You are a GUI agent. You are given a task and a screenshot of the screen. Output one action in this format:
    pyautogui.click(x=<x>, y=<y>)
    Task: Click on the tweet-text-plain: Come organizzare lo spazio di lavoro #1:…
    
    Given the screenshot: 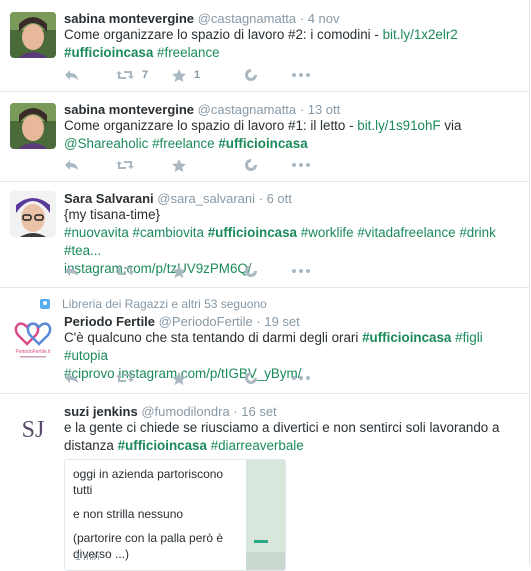 What is the action you would take?
    pyautogui.click(x=211, y=125)
    